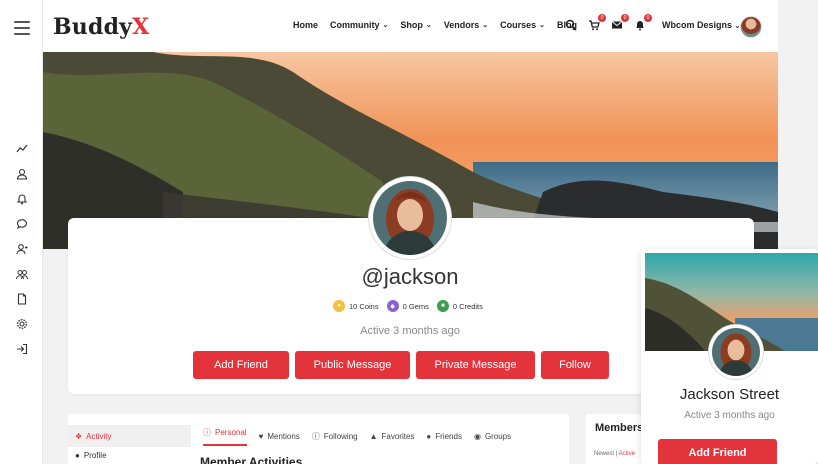  I want to click on hover-card-add-friend-button: Add Friend, so click(717, 451).